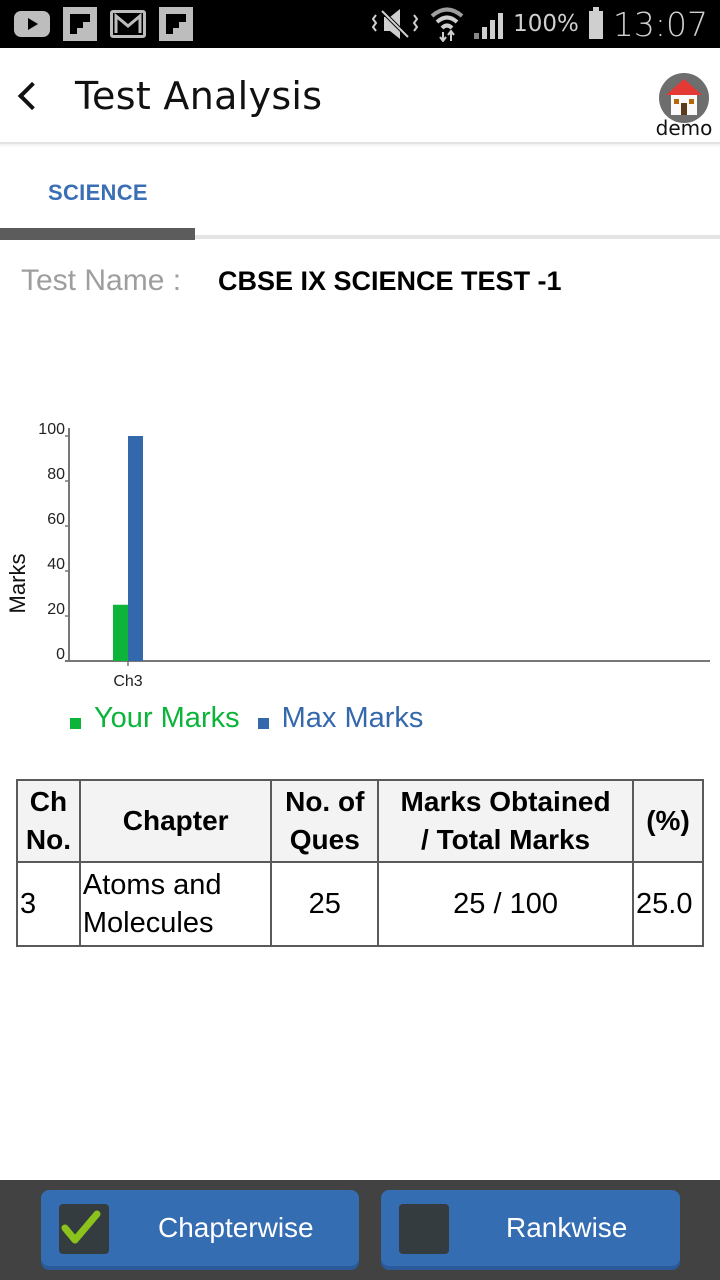 This screenshot has height=1280, width=720. I want to click on status-bar: 100% 13:07, so click(360, 24).